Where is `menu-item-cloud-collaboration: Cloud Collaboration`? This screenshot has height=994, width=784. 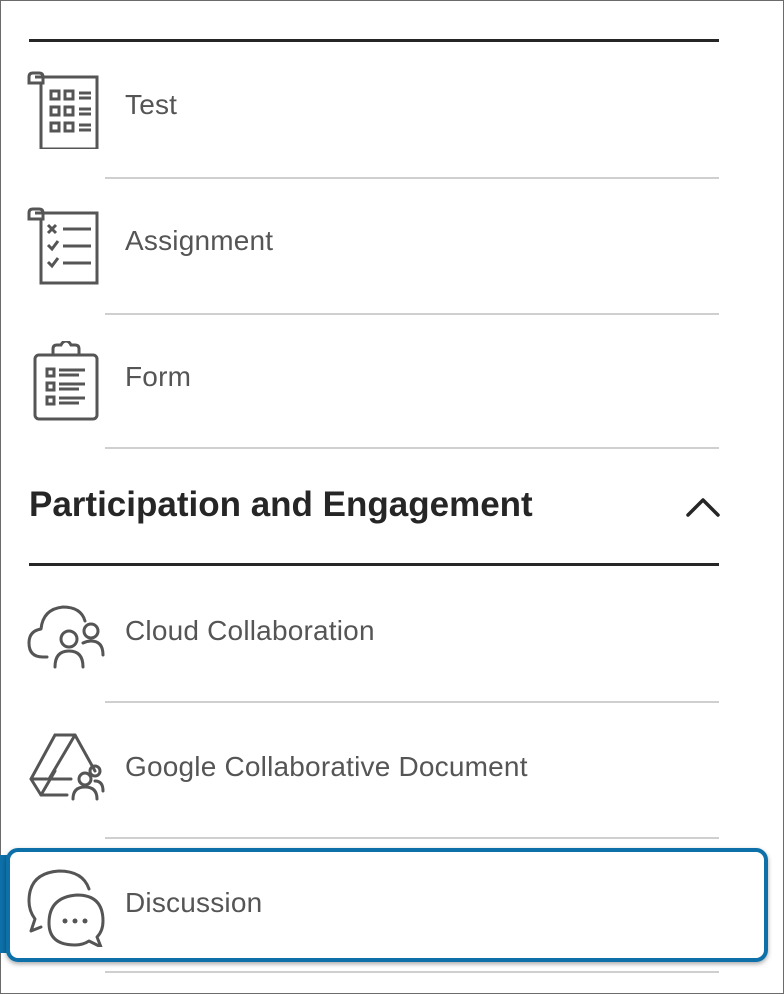 menu-item-cloud-collaboration: Cloud Collaboration is located at coordinates (375, 632).